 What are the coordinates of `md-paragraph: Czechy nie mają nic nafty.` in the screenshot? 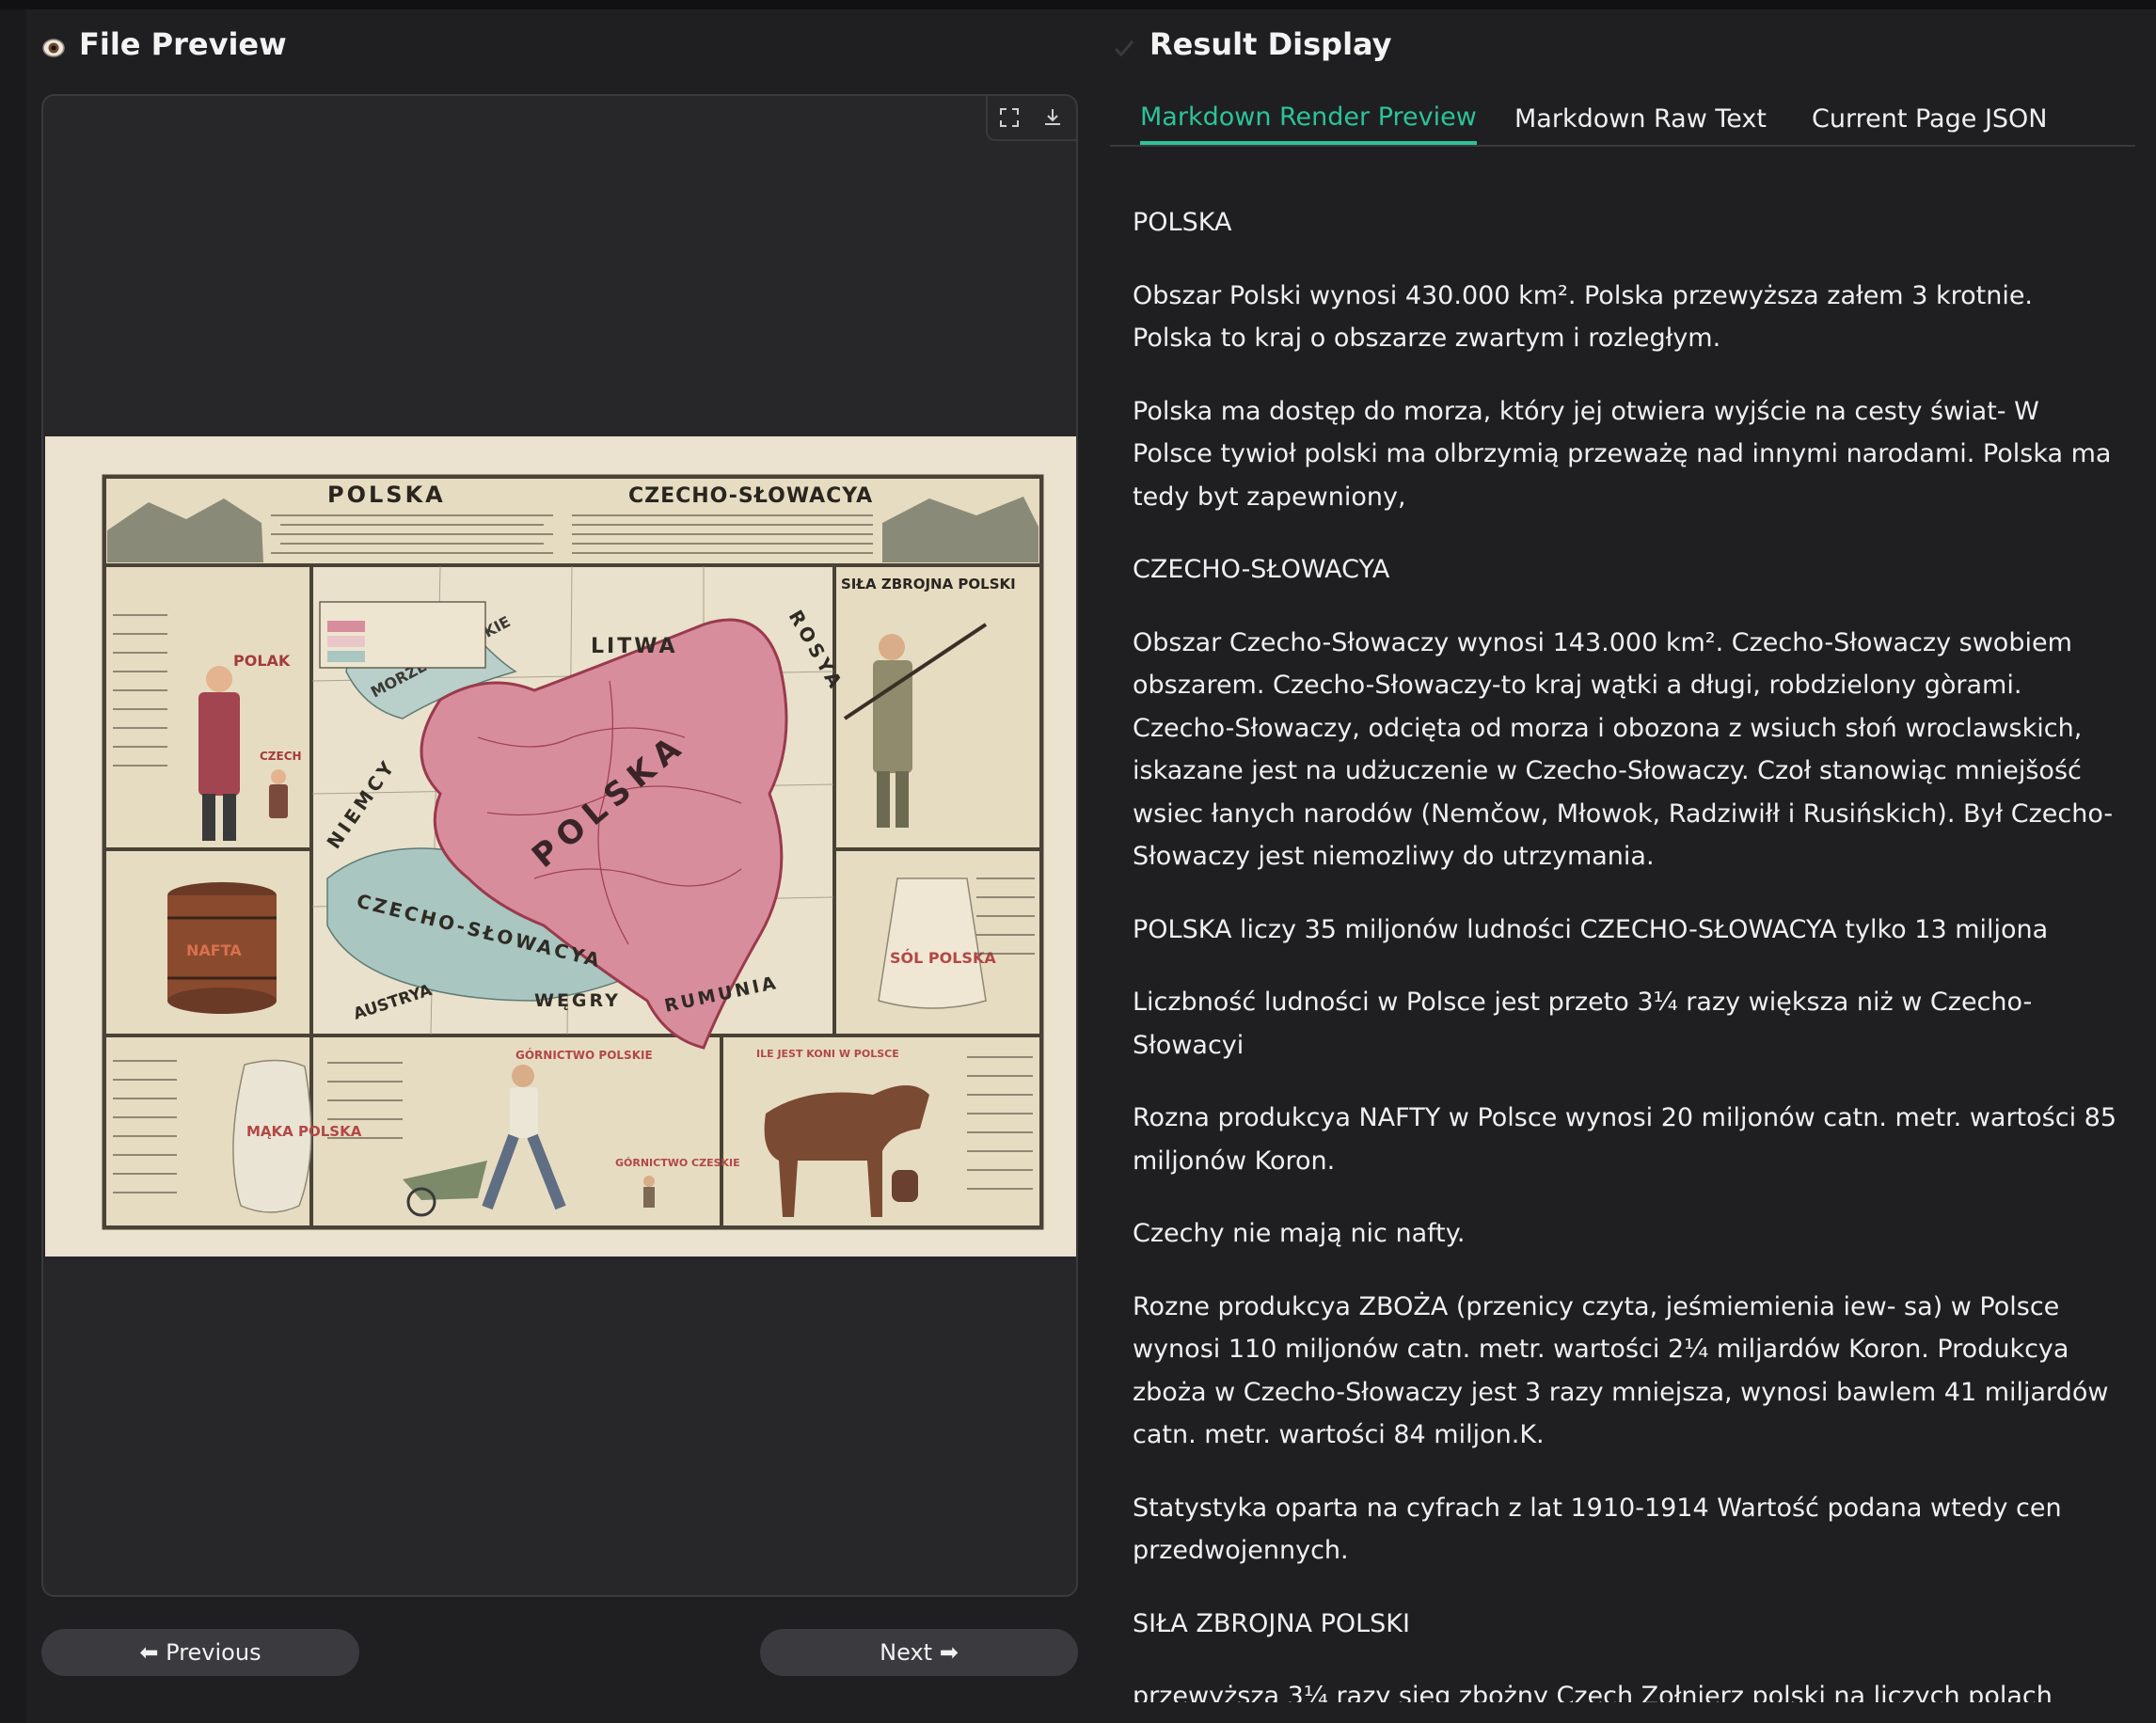 It's located at (1299, 1233).